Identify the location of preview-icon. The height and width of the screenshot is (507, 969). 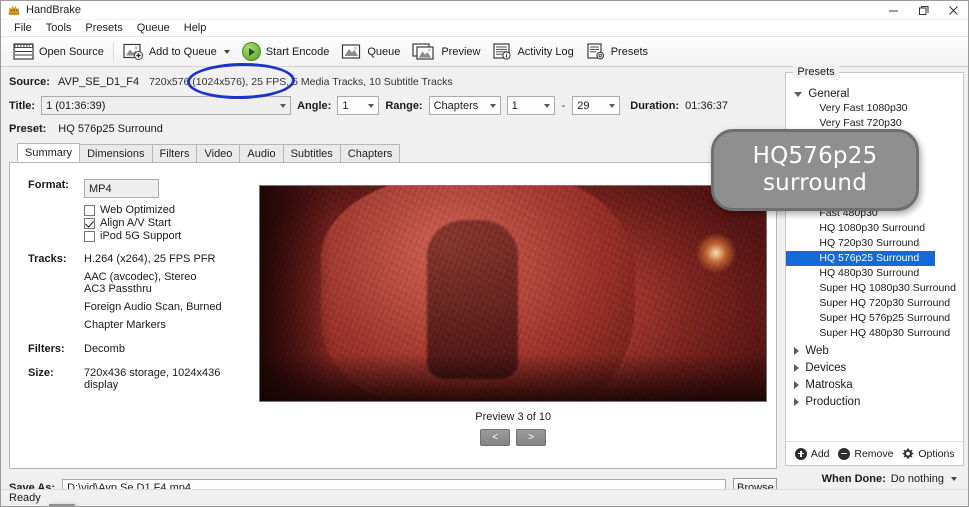
(423, 51).